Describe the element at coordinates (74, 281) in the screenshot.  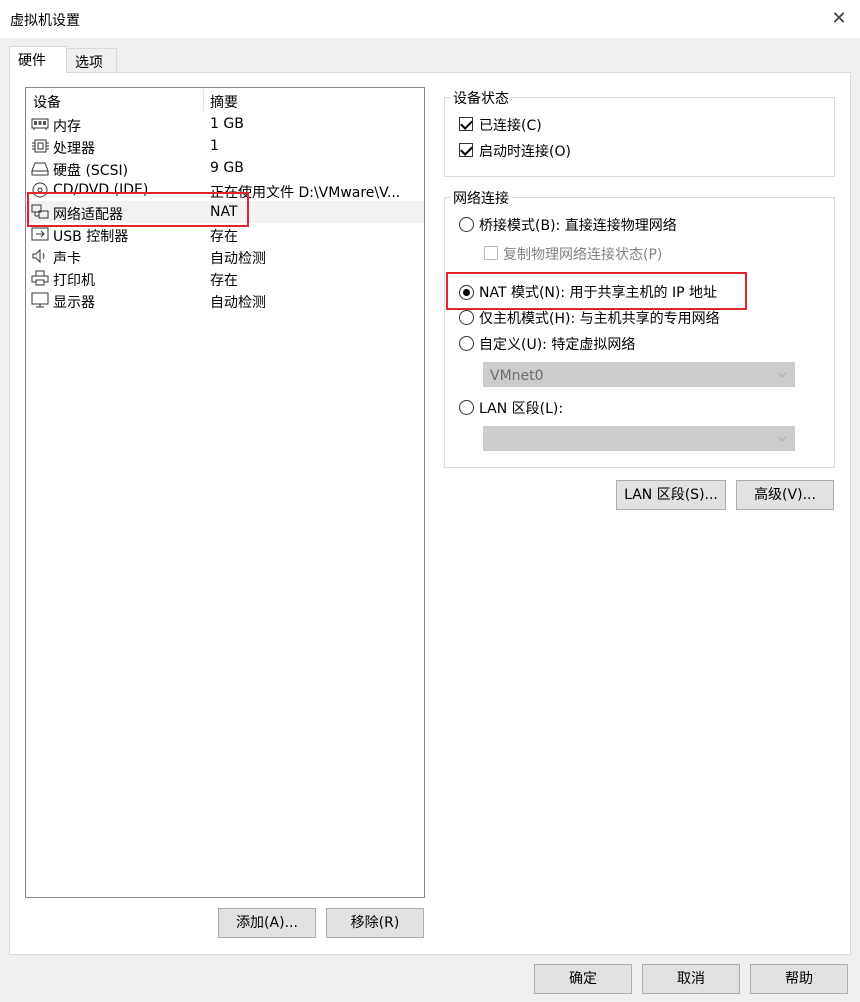
I see `device-name: 打印机` at that location.